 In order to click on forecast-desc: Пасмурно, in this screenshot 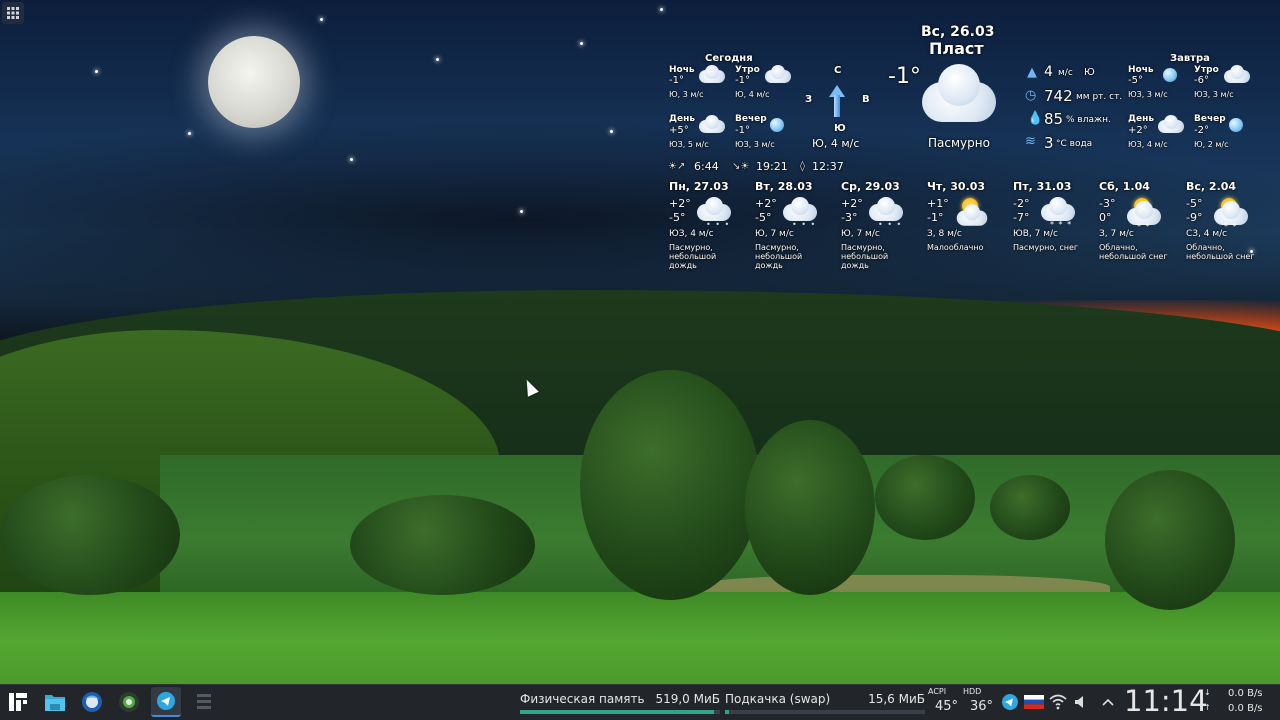, I will do `click(777, 247)`.